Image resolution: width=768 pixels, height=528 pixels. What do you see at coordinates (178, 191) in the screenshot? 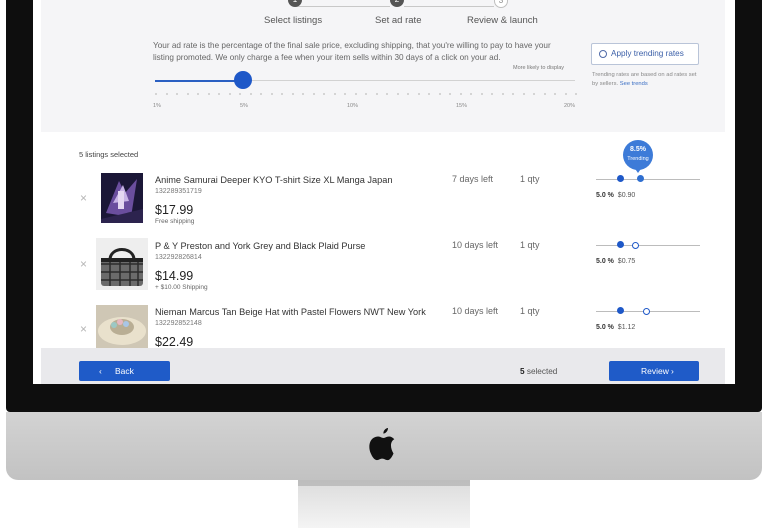
I see `listing-item-id: 132289351719` at bounding box center [178, 191].